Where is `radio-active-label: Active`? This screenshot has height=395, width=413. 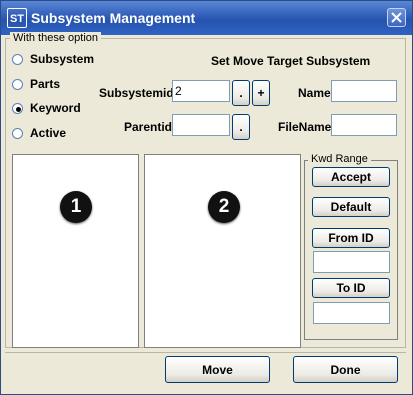
radio-active-label: Active is located at coordinates (48, 133).